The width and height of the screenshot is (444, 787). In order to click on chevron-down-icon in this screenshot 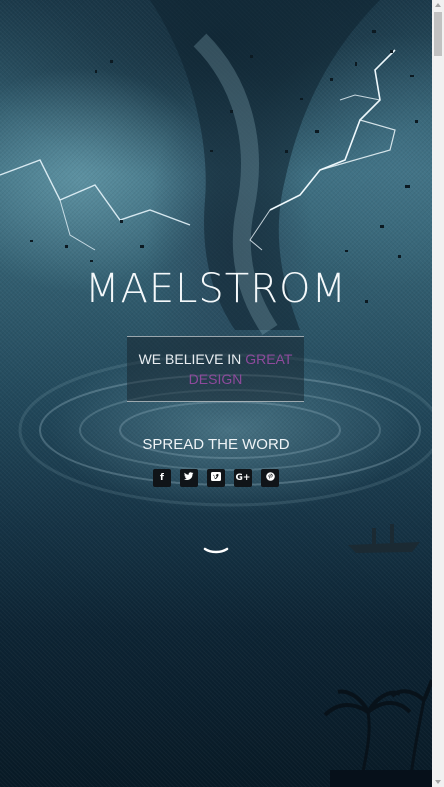, I will do `click(216, 552)`.